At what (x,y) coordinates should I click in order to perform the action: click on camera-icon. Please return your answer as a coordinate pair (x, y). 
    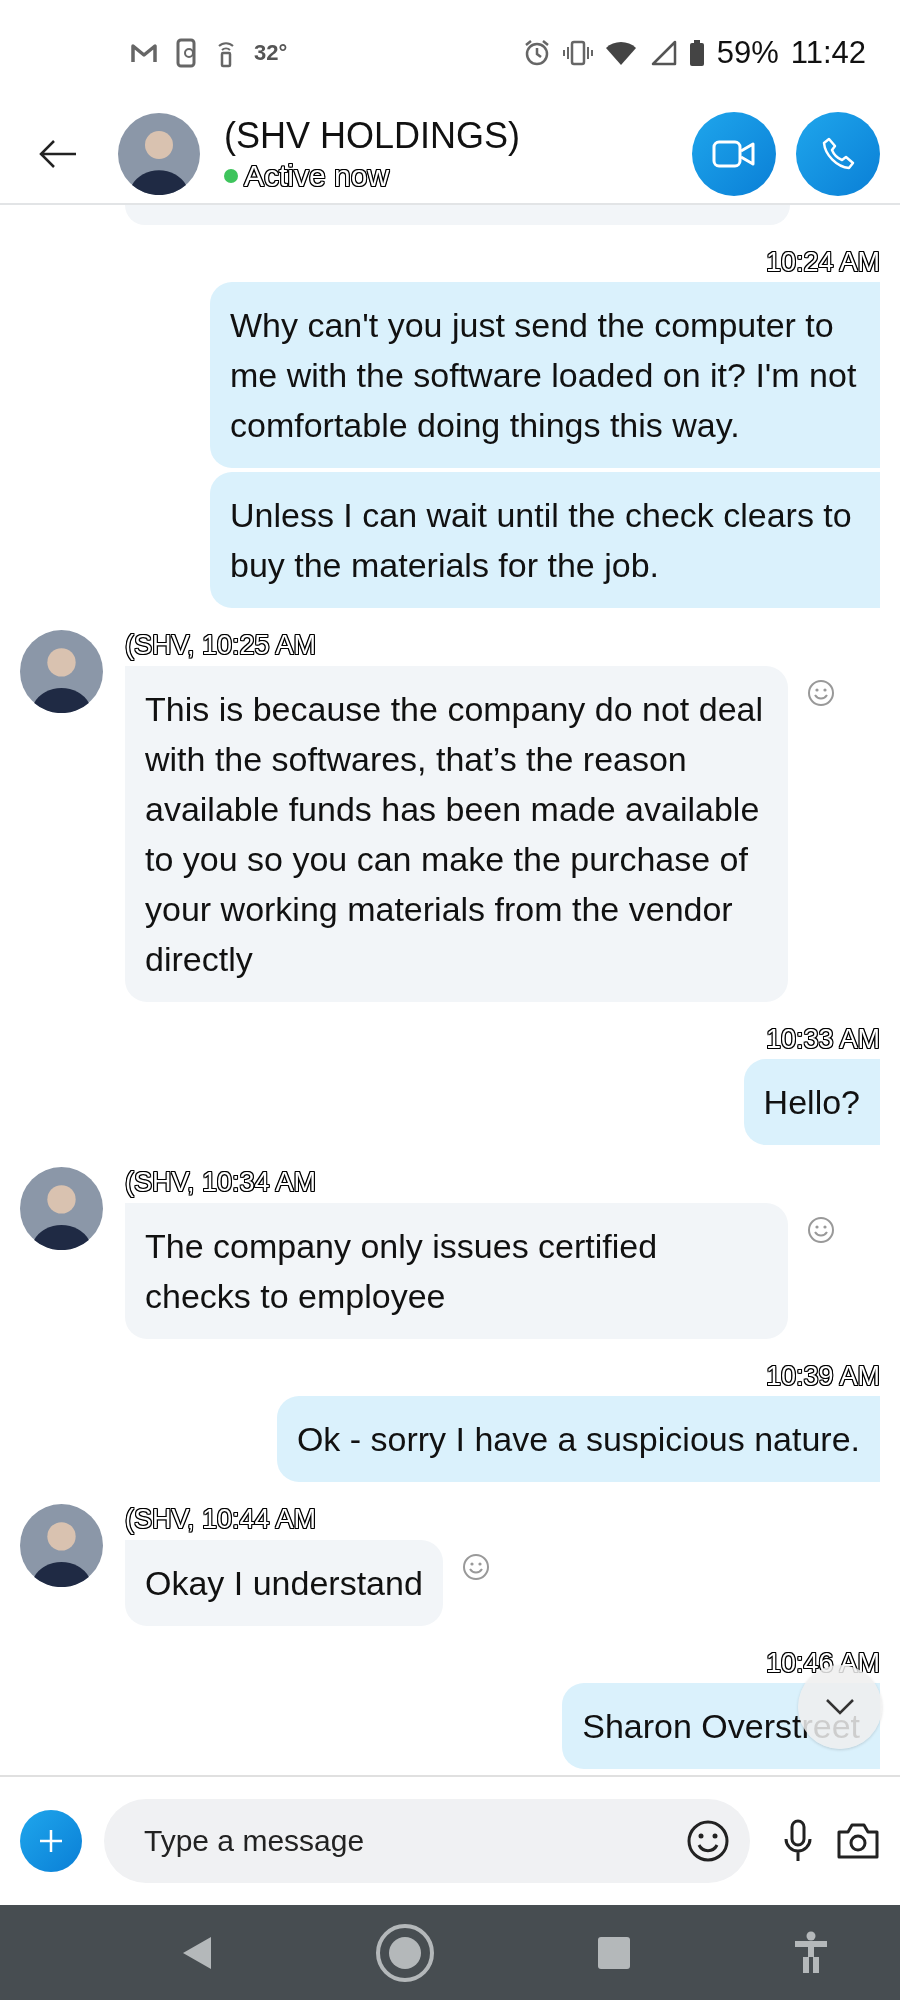
    Looking at the image, I should click on (858, 1841).